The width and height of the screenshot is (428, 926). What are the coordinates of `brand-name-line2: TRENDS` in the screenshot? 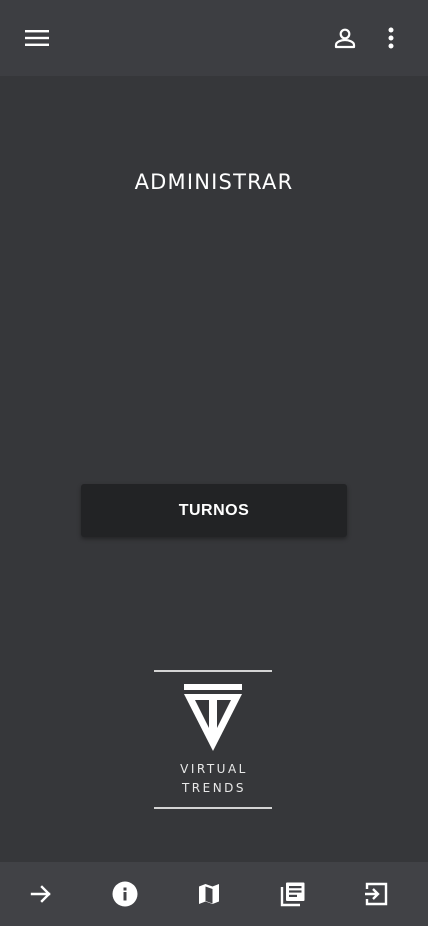 It's located at (214, 788).